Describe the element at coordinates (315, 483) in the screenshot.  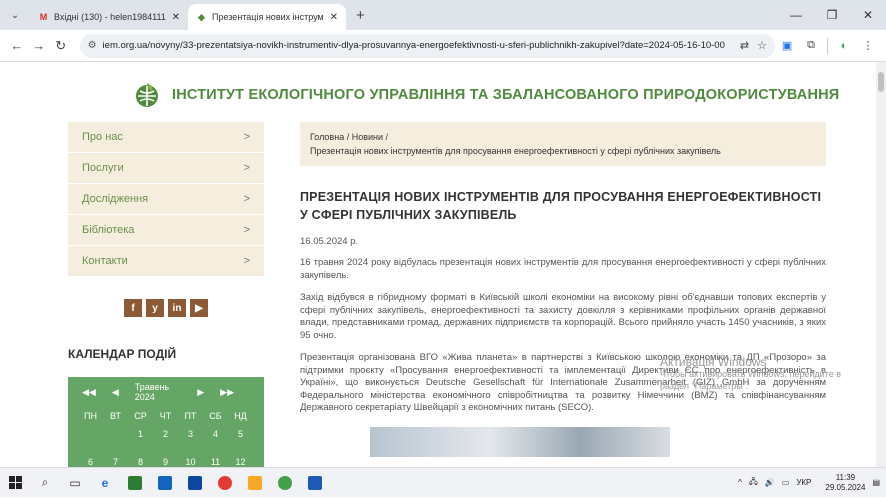
I see `word-icon` at that location.